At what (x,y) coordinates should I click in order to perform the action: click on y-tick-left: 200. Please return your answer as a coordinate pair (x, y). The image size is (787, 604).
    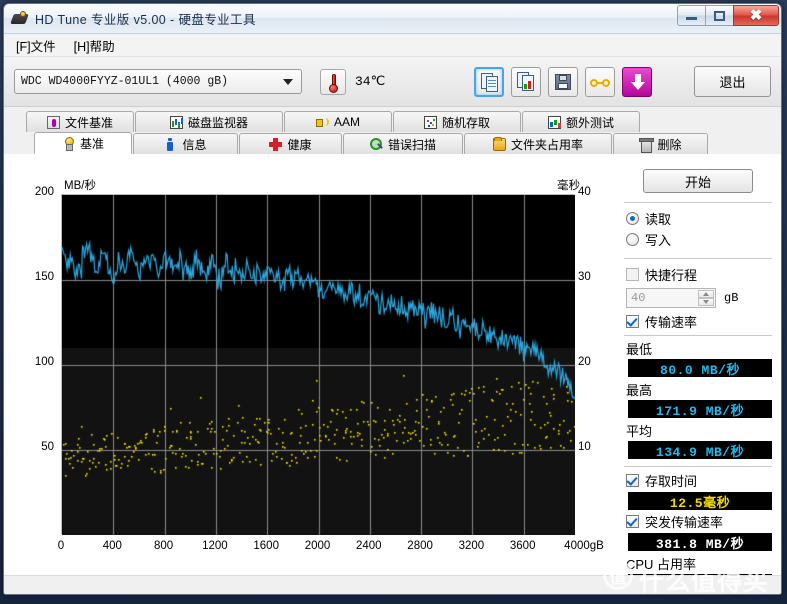
    Looking at the image, I should click on (44, 192).